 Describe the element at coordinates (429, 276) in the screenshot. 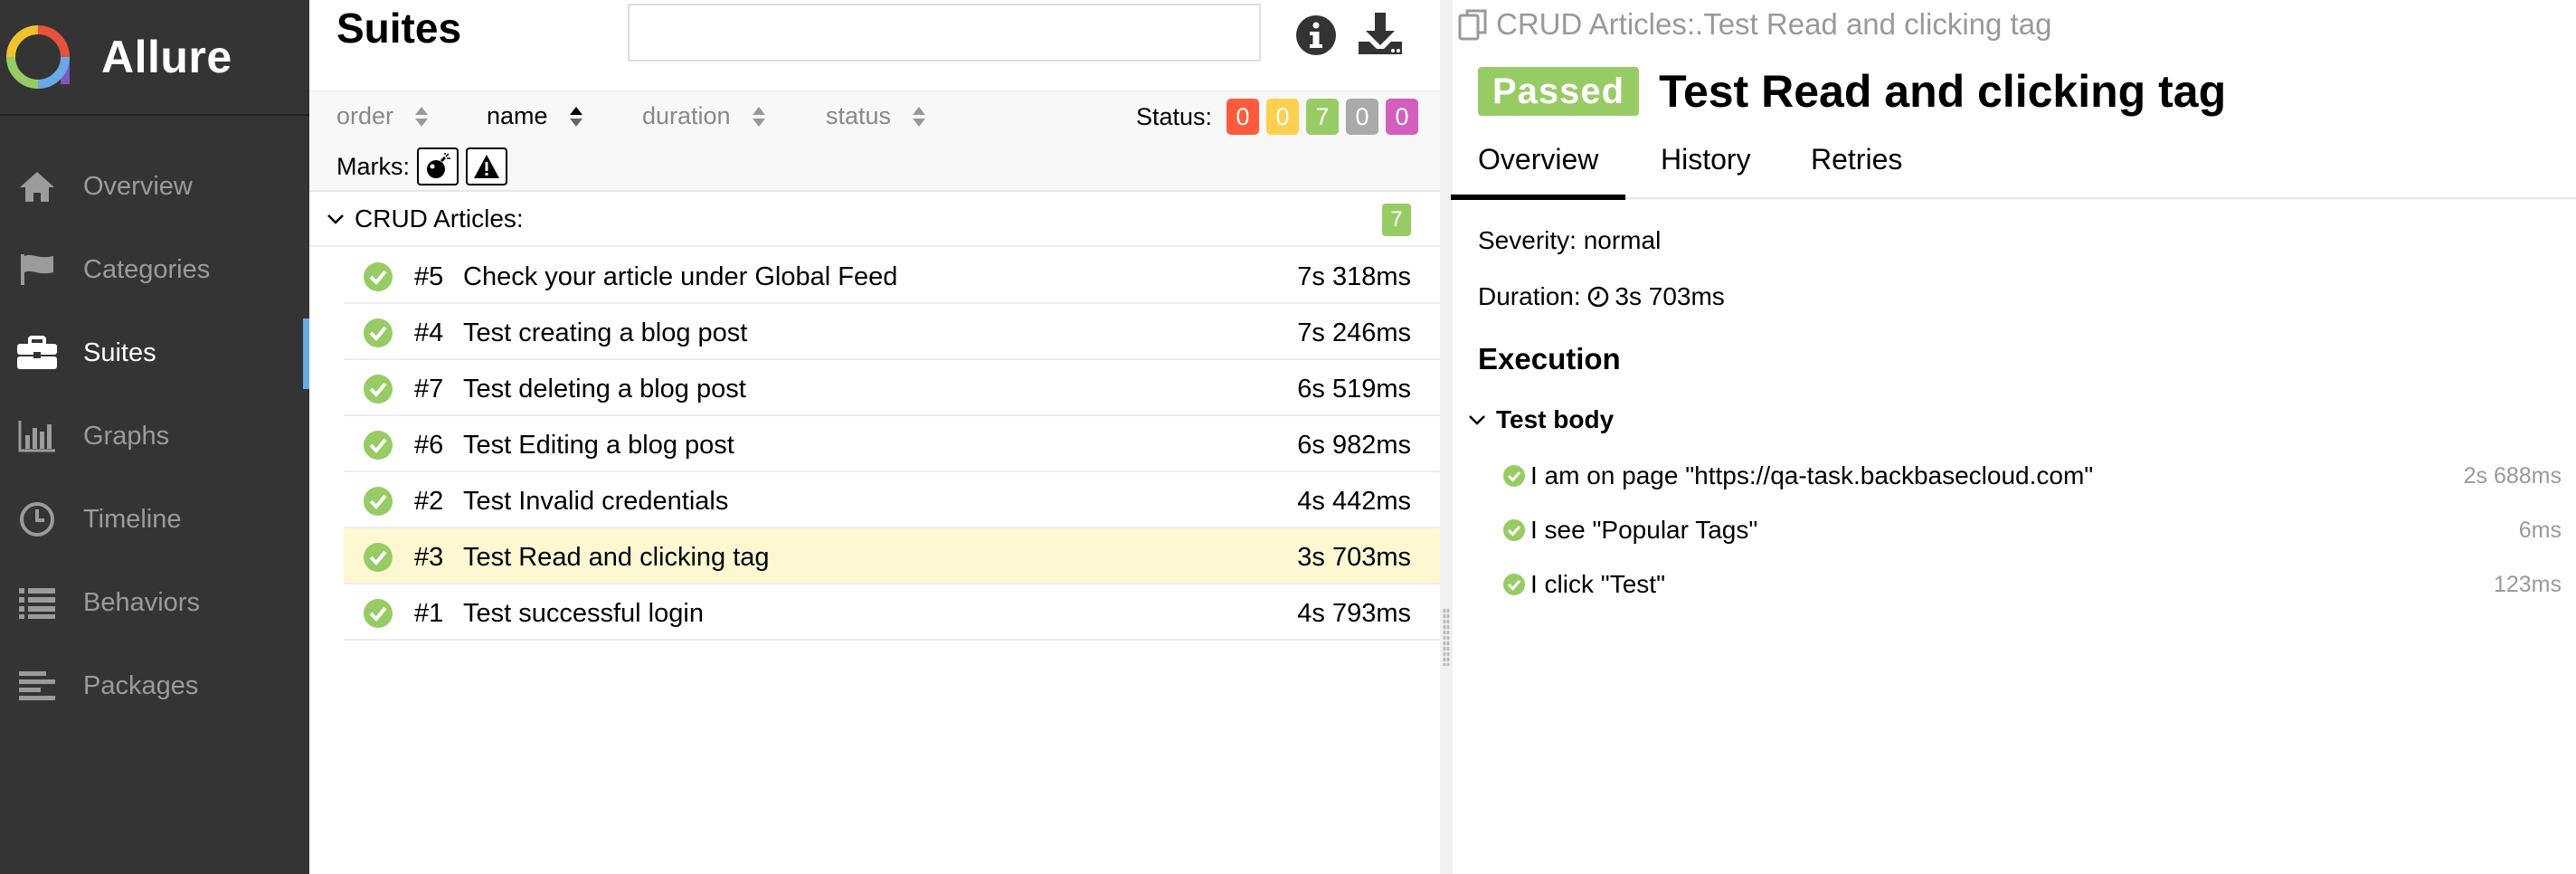

I see `test-number: #5` at that location.